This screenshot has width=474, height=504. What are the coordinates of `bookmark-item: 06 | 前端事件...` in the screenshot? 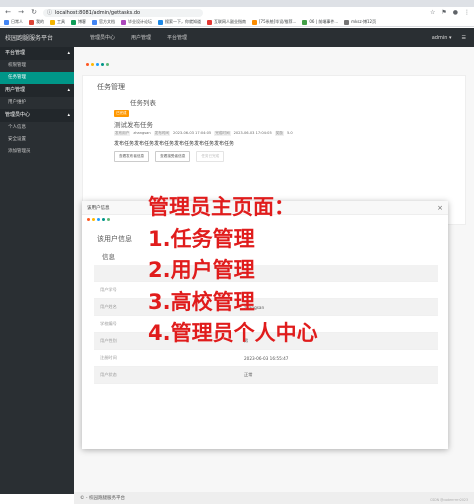 It's located at (320, 22).